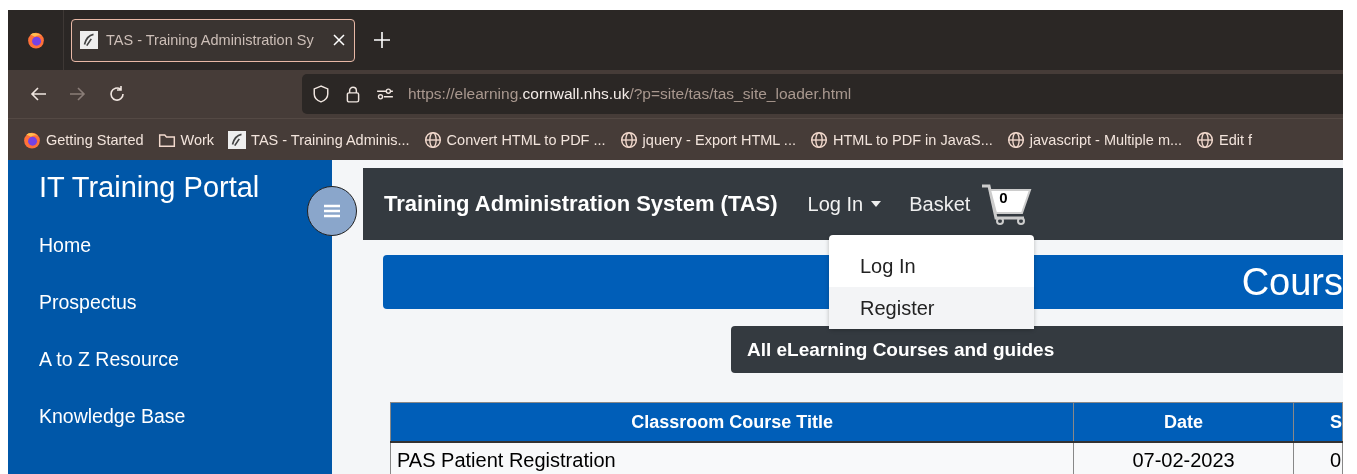 The height and width of the screenshot is (474, 1357). Describe the element at coordinates (112, 416) in the screenshot. I see `sidebar-link: Knowledge Base` at that location.